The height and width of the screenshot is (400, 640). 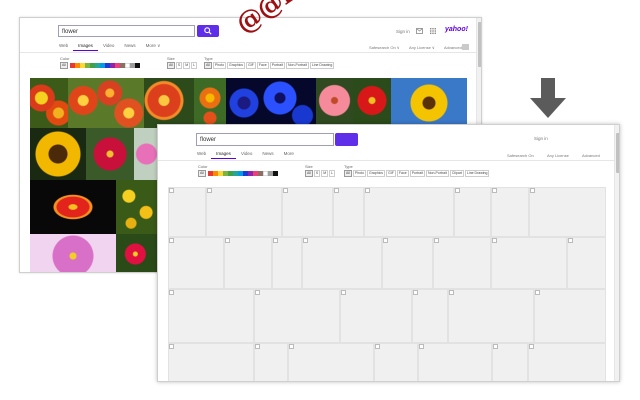 I want to click on type-clipart: Clipart, so click(x=456, y=173).